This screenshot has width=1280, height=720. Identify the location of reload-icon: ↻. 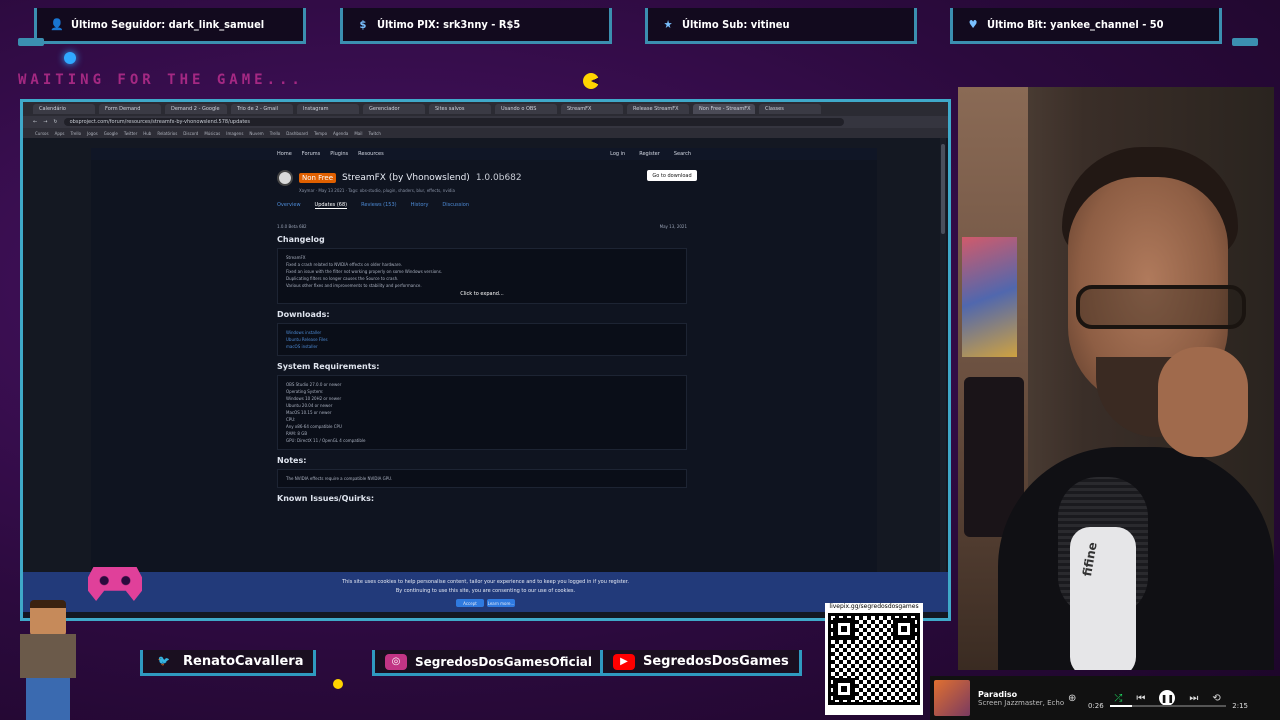
(55, 122).